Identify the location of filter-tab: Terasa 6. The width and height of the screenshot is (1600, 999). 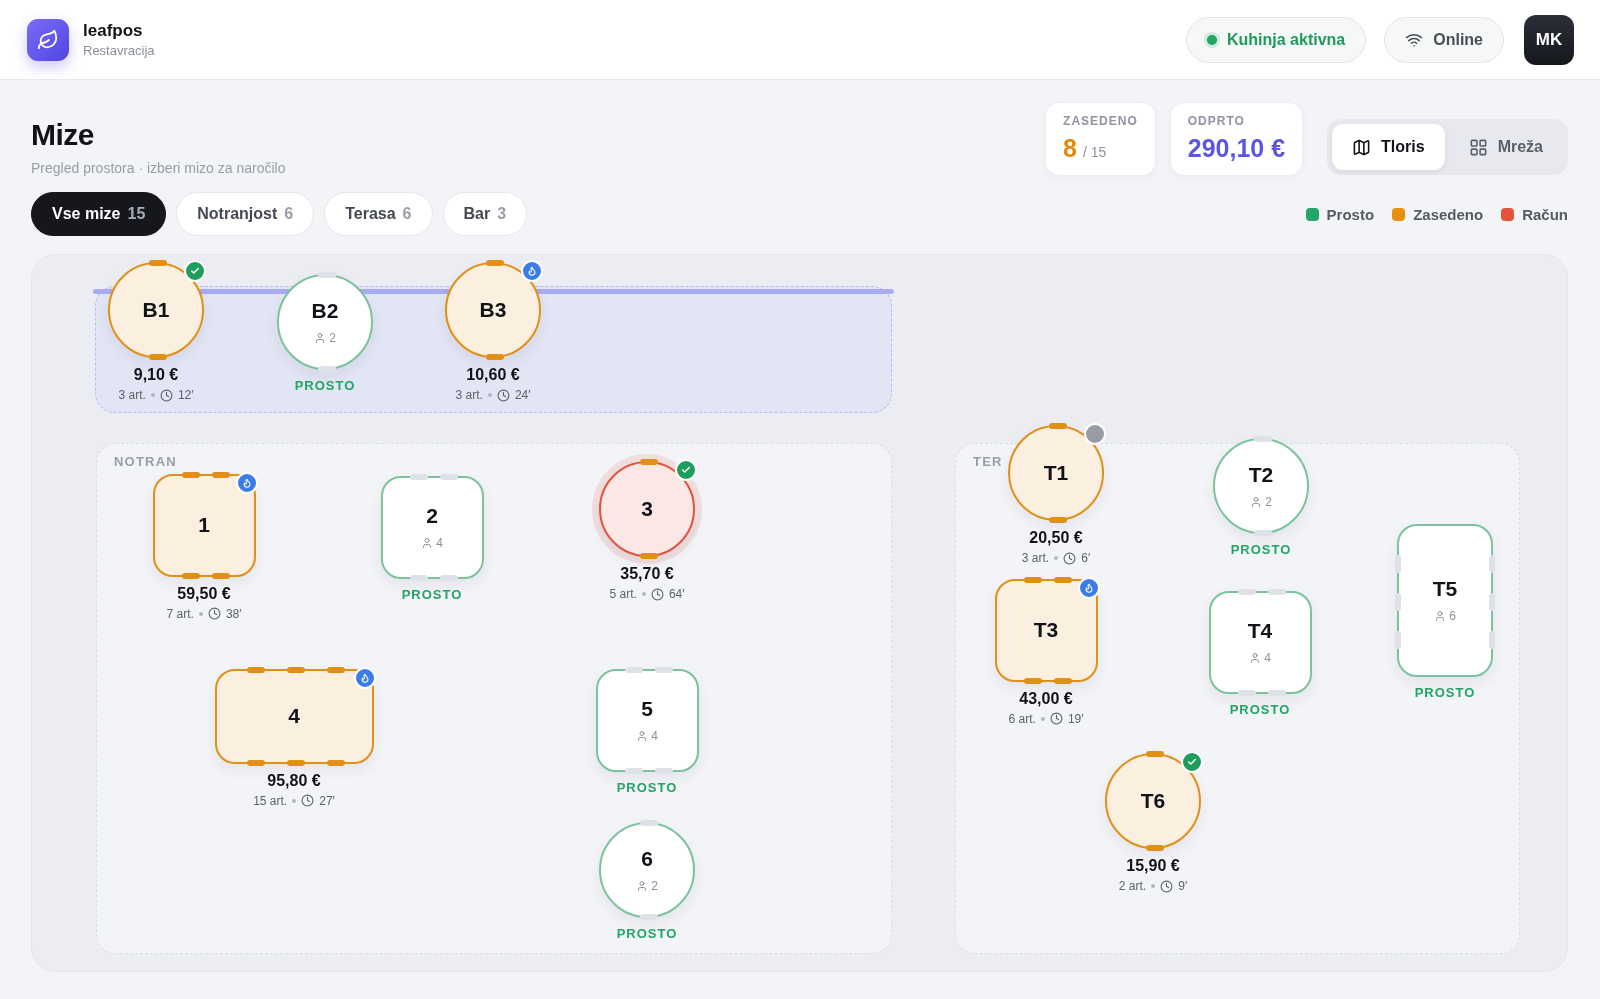
(378, 214).